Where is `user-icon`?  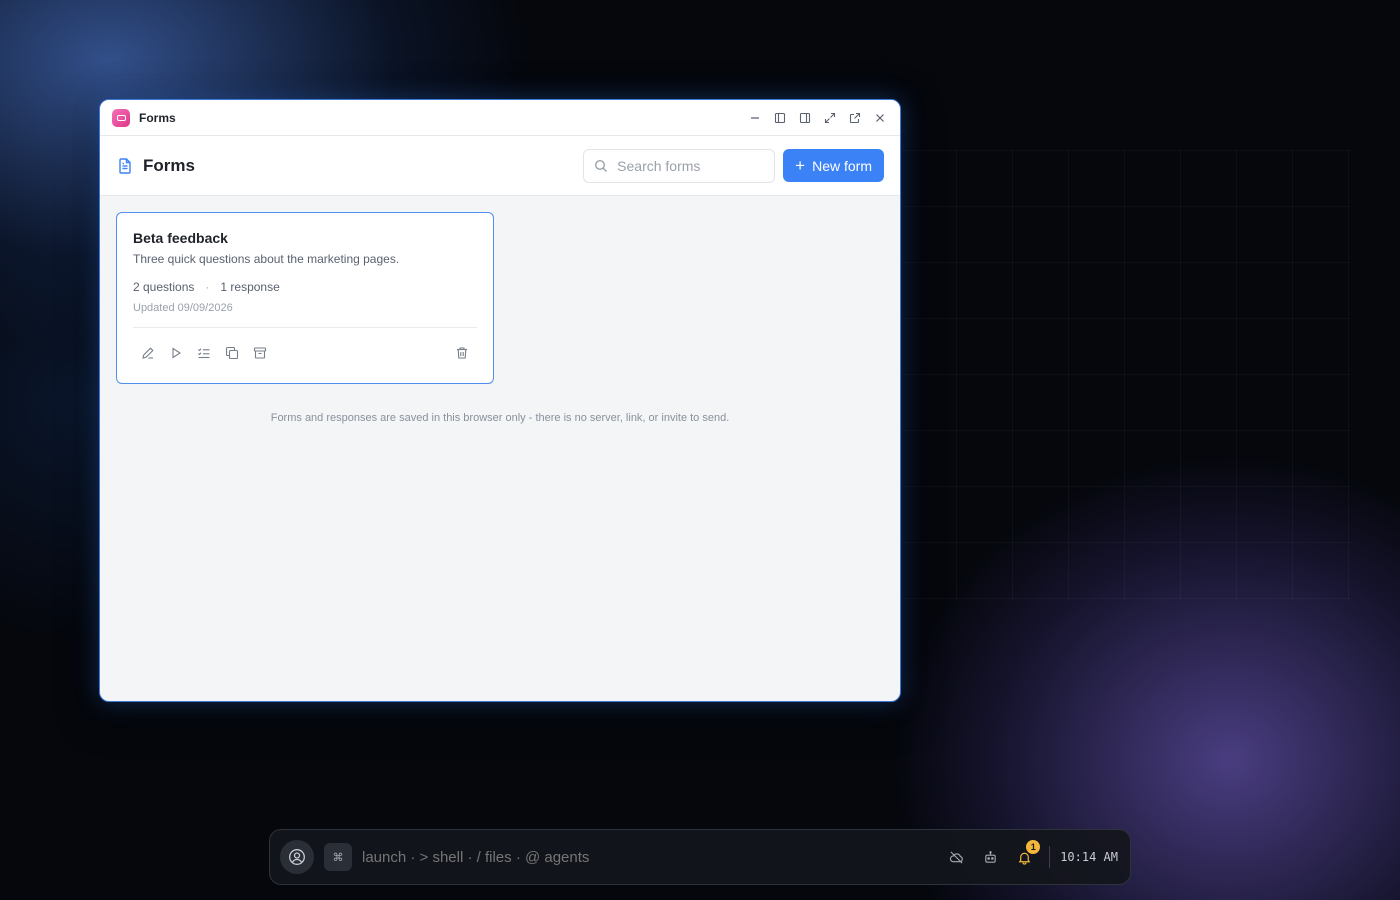 user-icon is located at coordinates (297, 857).